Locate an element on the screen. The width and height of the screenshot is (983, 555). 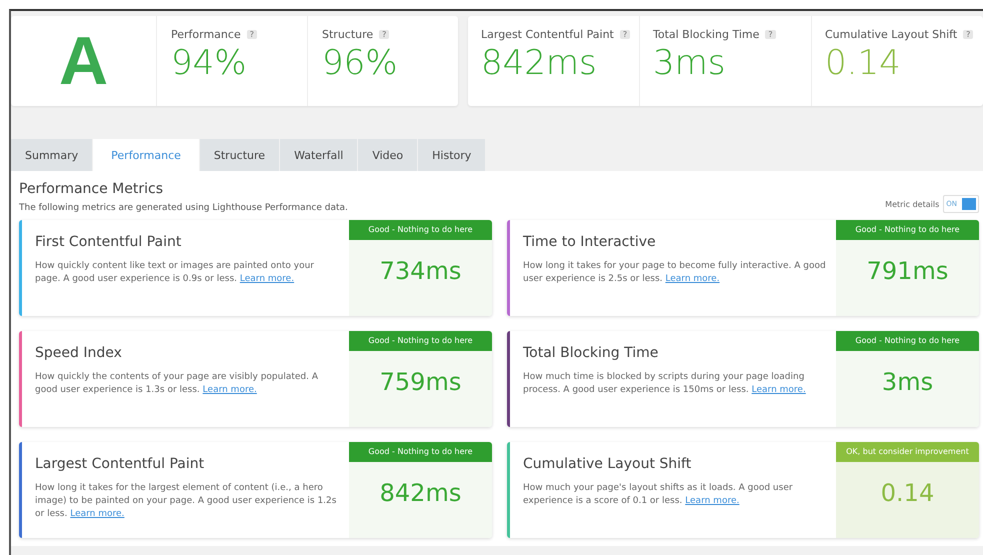
score-value: 94% is located at coordinates (209, 63).